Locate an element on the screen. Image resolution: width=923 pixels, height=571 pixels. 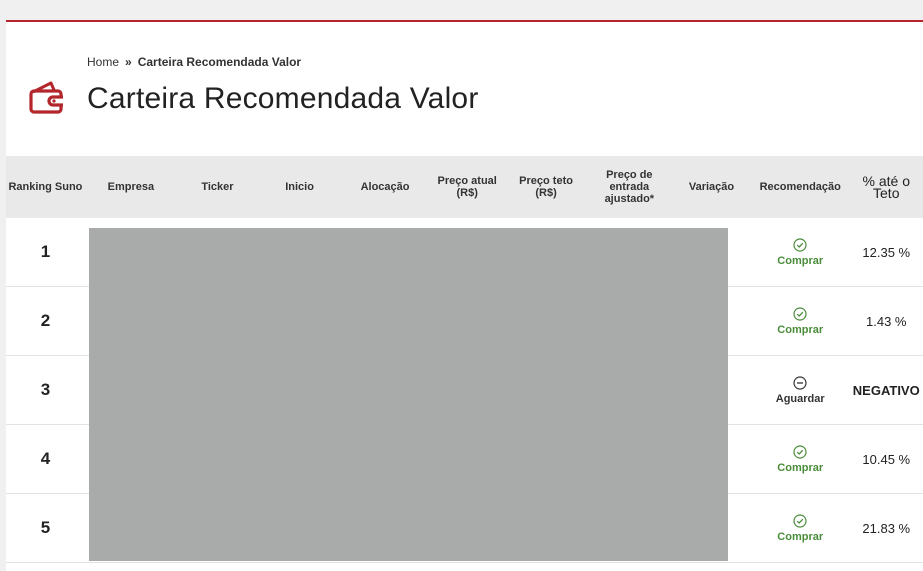
recommendation-badge: Aguardar is located at coordinates (800, 390).